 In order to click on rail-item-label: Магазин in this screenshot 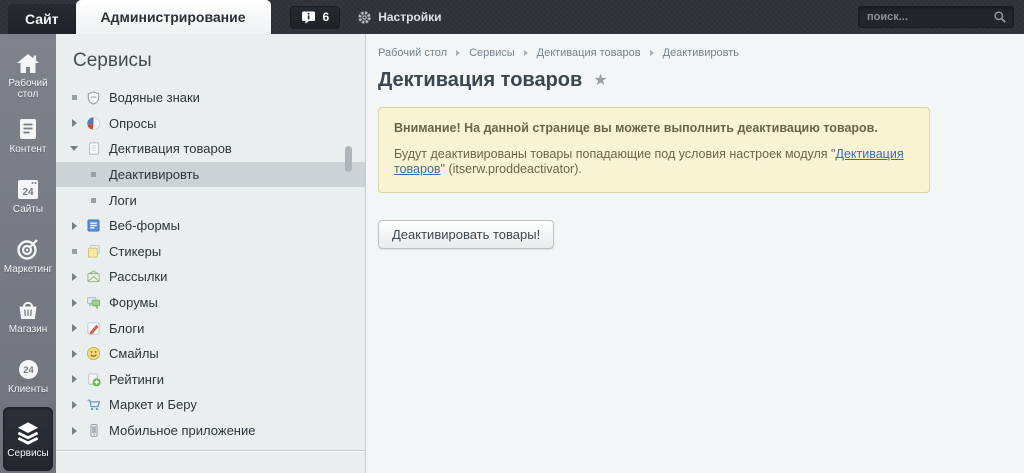, I will do `click(28, 329)`.